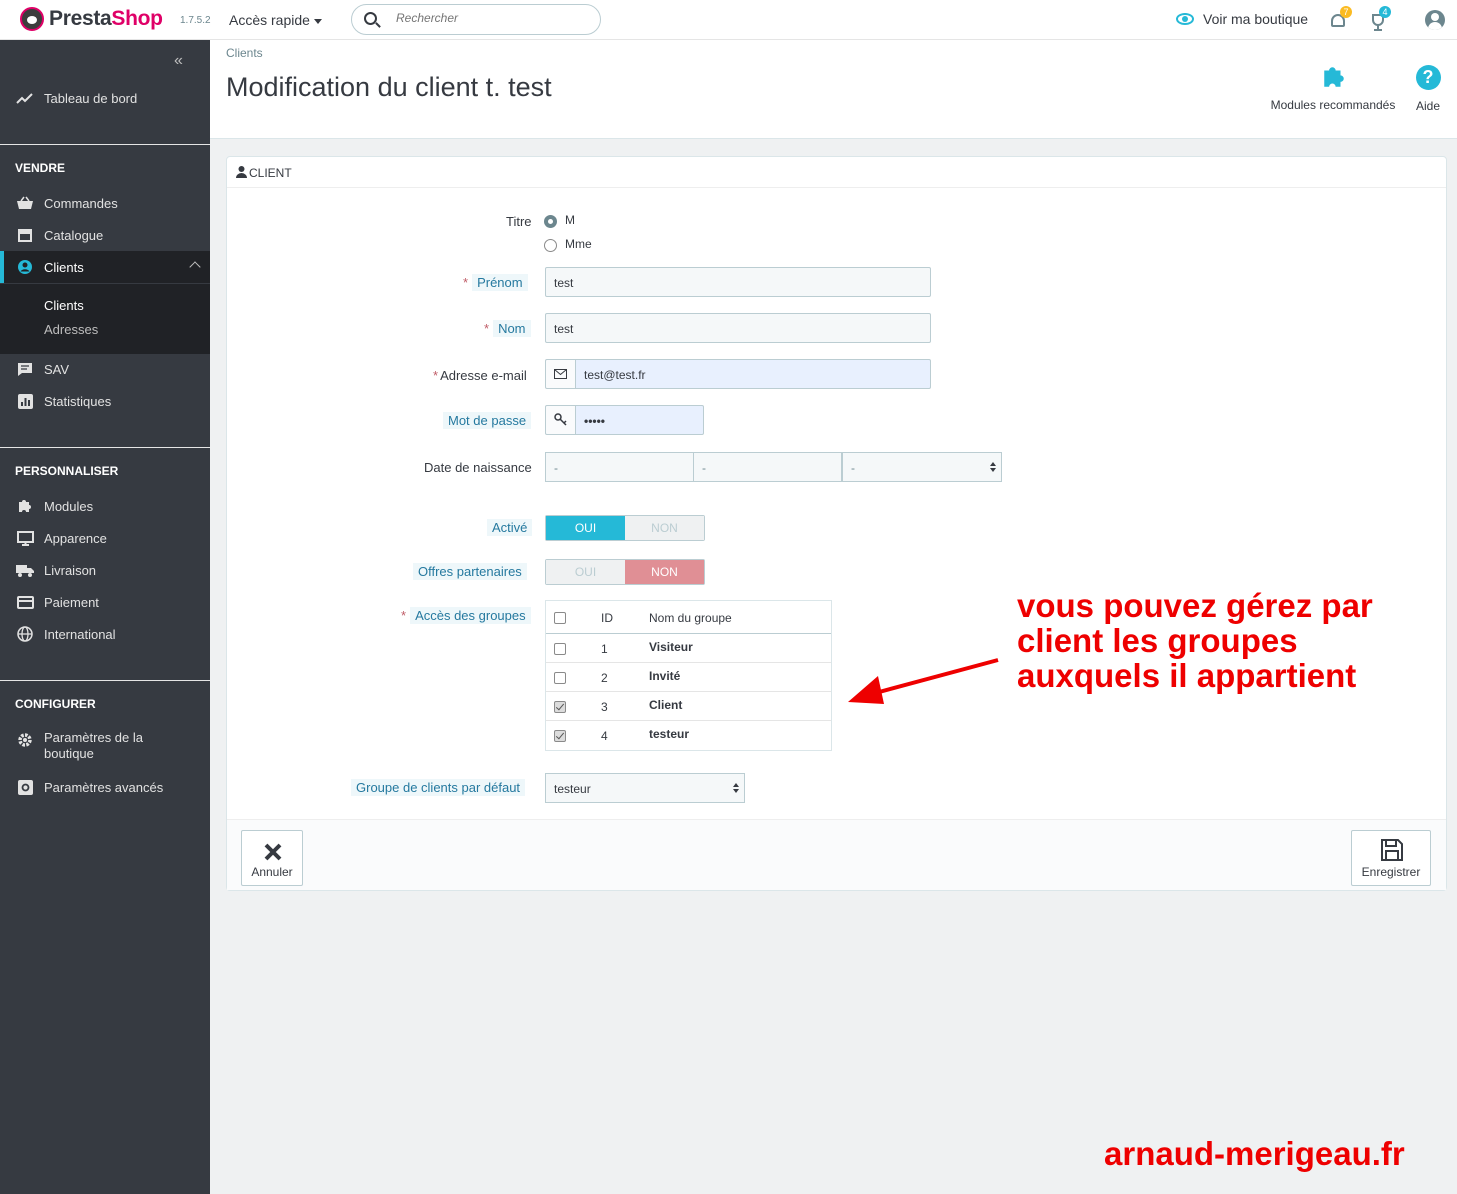 The width and height of the screenshot is (1457, 1194). I want to click on firstname-input: test, so click(738, 282).